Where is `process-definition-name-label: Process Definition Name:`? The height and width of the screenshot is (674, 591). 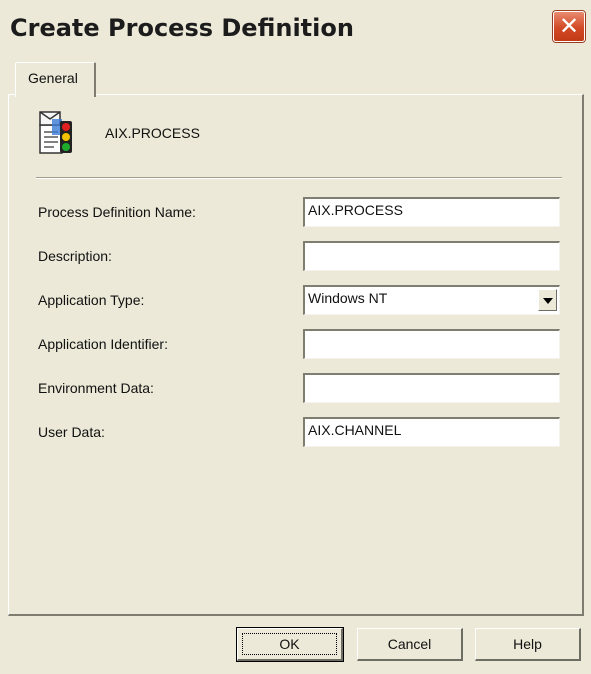
process-definition-name-label: Process Definition Name: is located at coordinates (117, 212).